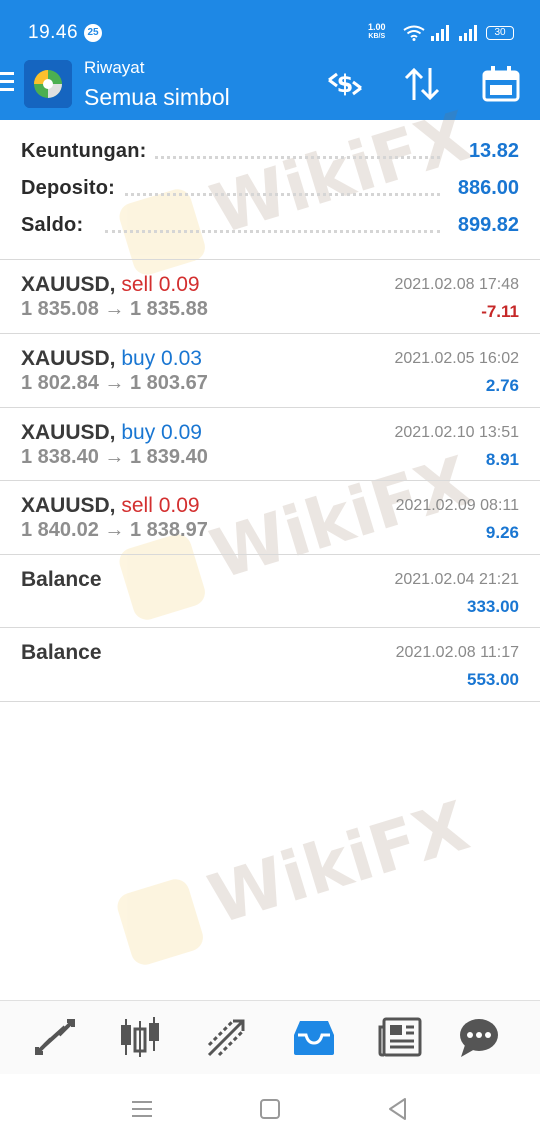 Image resolution: width=540 pixels, height=1140 pixels. I want to click on network-speed-value: 1.00, so click(377, 27).